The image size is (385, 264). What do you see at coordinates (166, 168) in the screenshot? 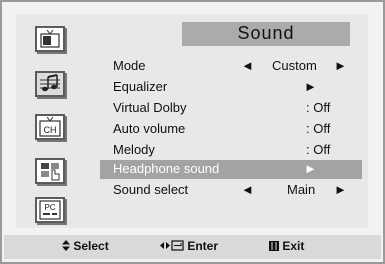
I see `menu-item-label: Headphone sound` at bounding box center [166, 168].